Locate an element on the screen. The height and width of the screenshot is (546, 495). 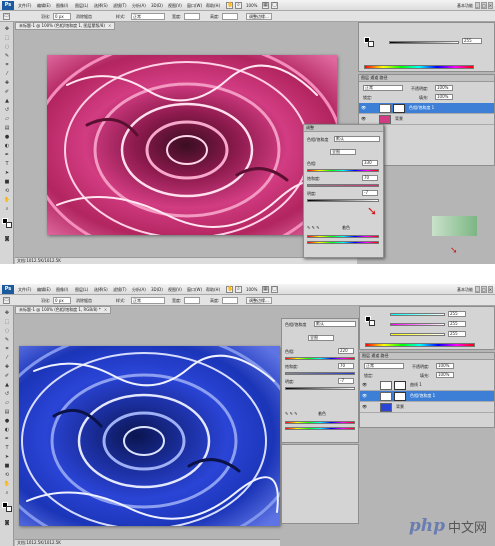
lasso-icon: ◌ is located at coordinates (7, 47).